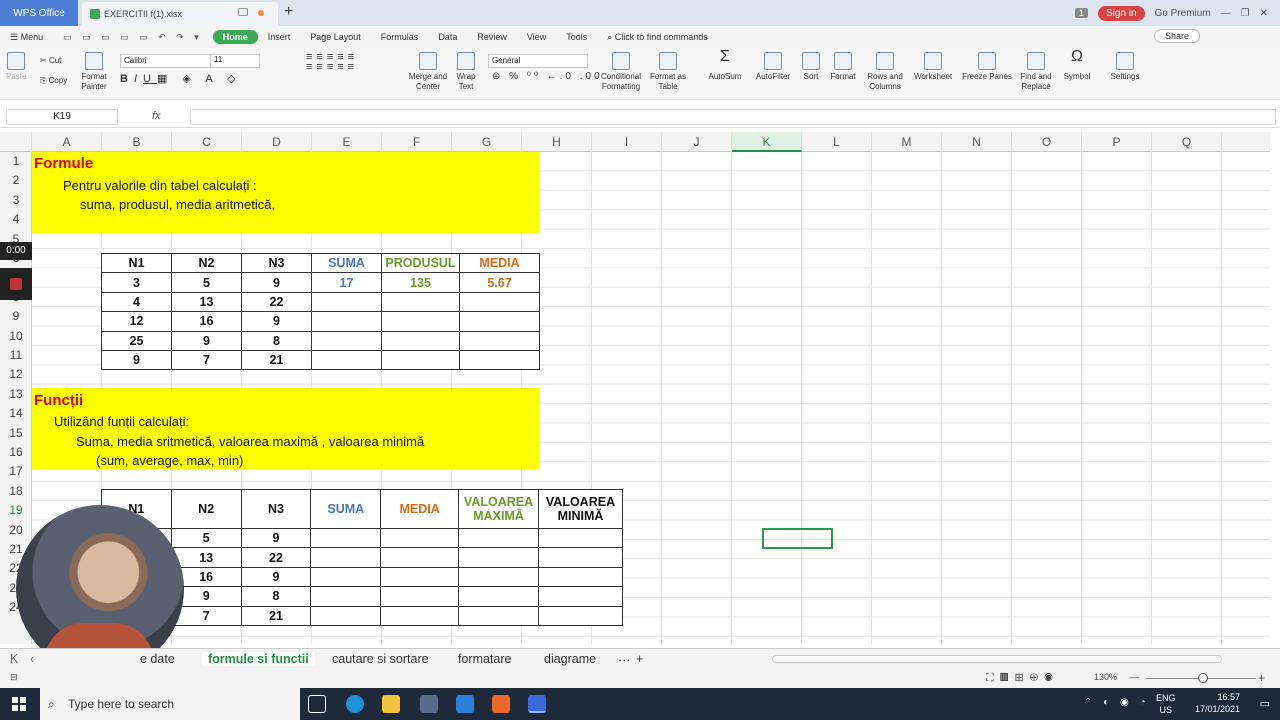 Image resolution: width=1280 pixels, height=720 pixels. What do you see at coordinates (428, 72) in the screenshot?
I see `merge-center-button: Merge and Center` at bounding box center [428, 72].